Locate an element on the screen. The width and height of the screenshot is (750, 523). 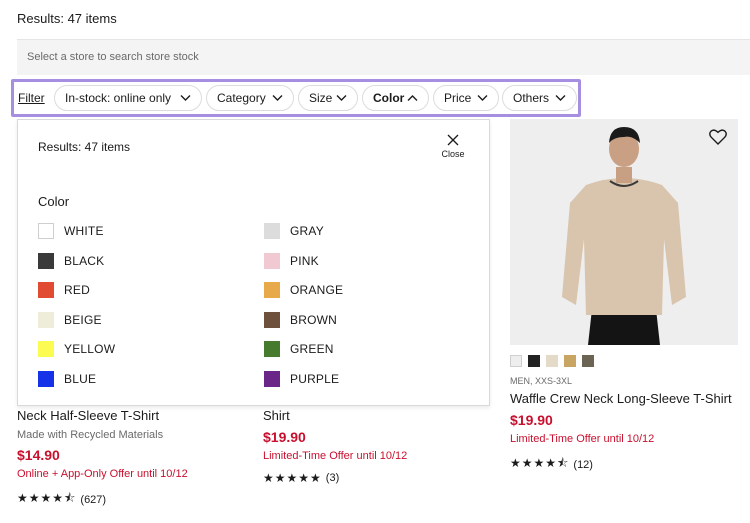
pill-label: Price is located at coordinates (458, 98).